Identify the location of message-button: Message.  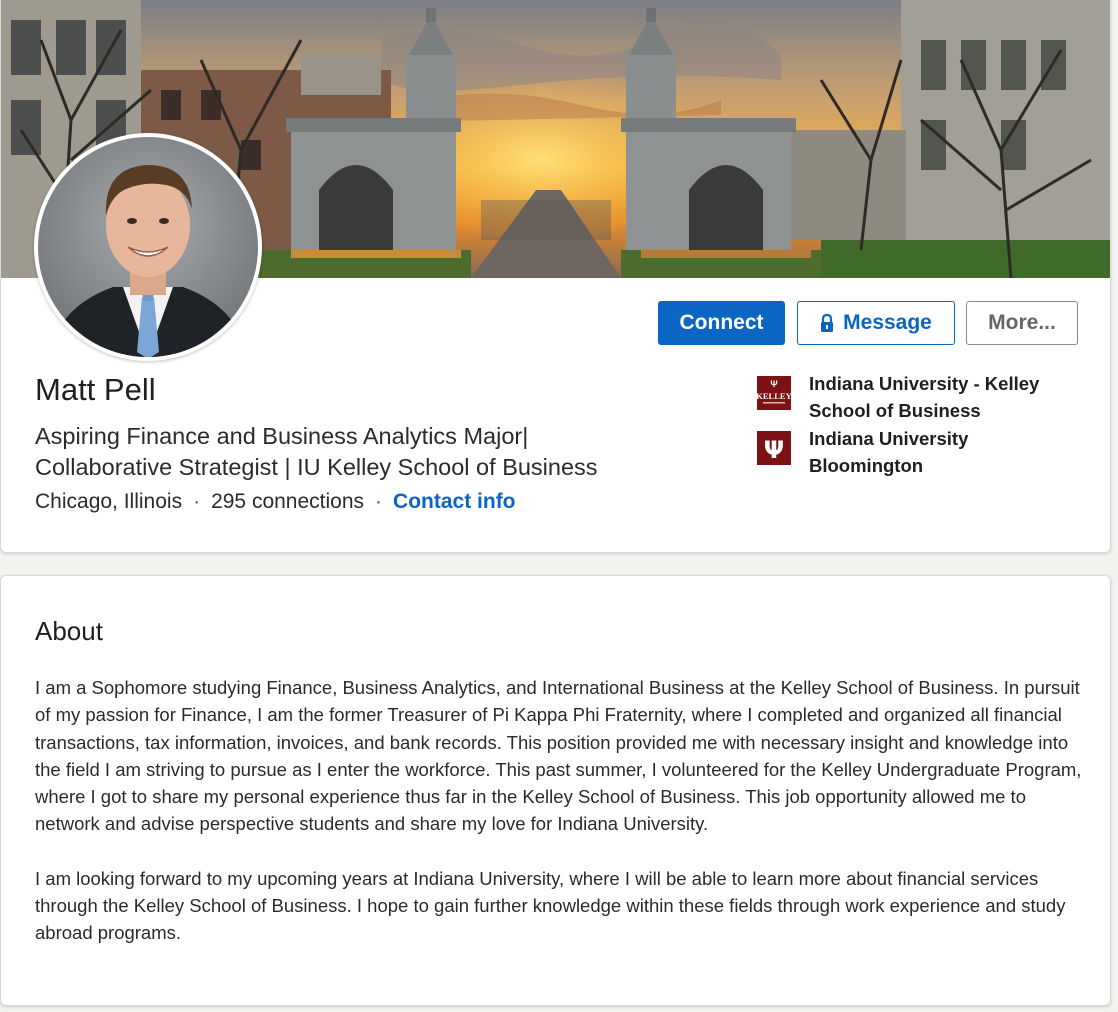
(876, 323).